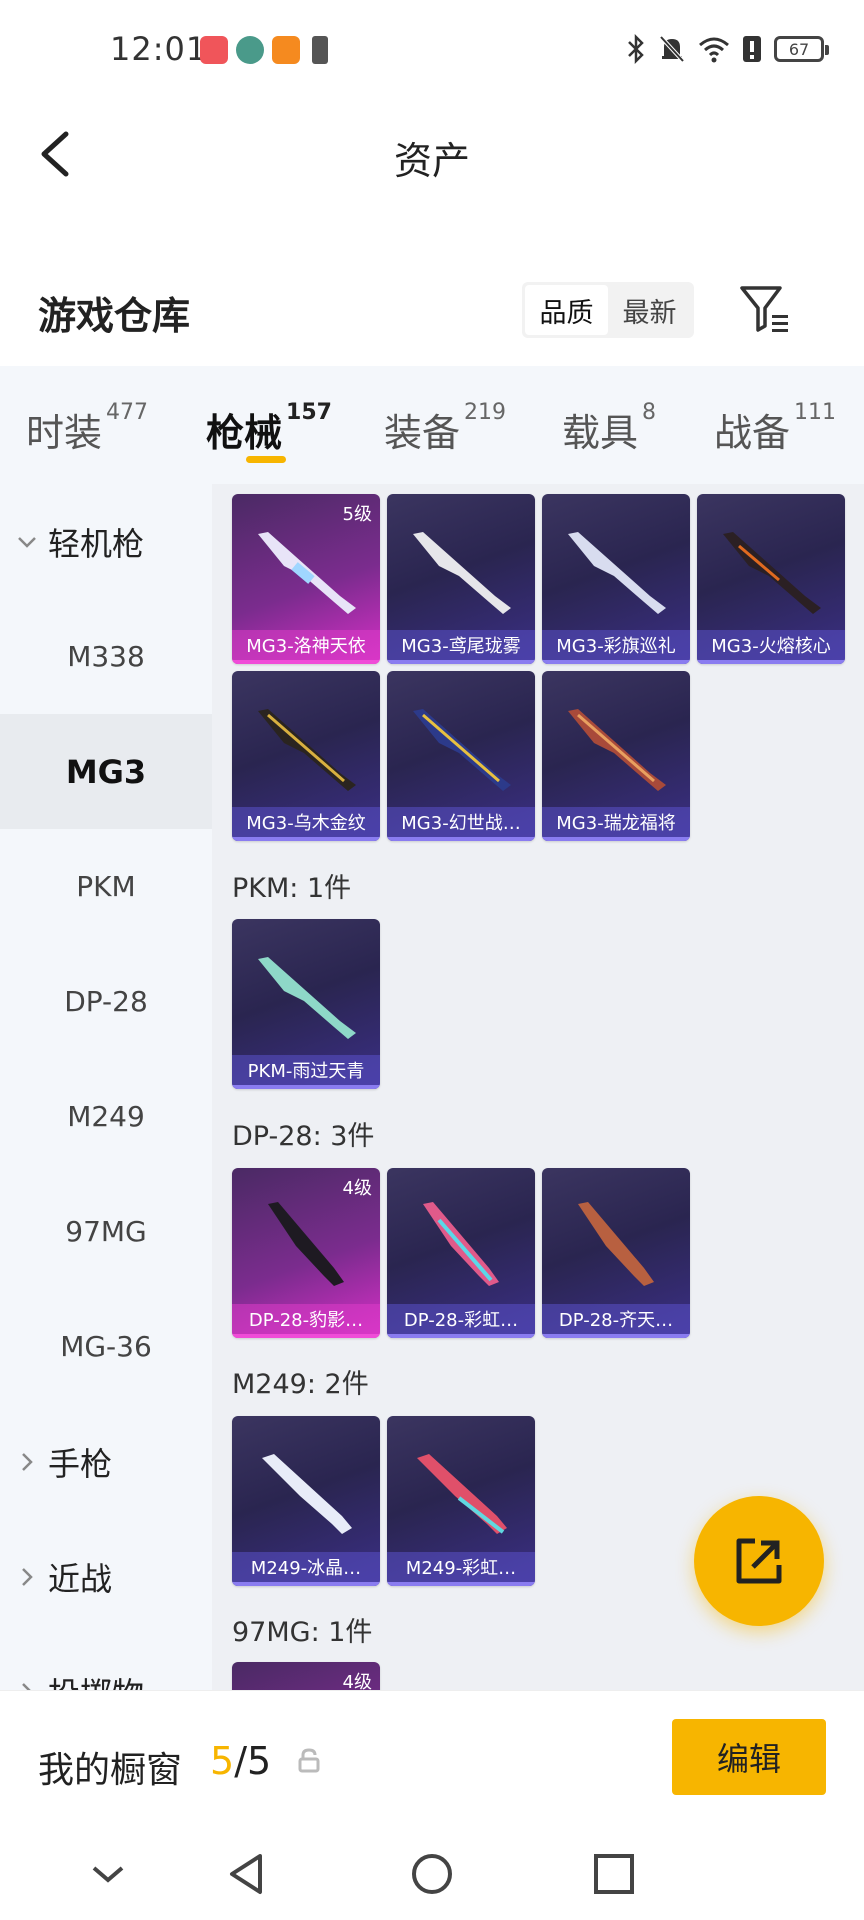 Image resolution: width=864 pixels, height=1920 pixels. Describe the element at coordinates (775, 428) in the screenshot. I see `tab-supplies: 战备 111` at that location.